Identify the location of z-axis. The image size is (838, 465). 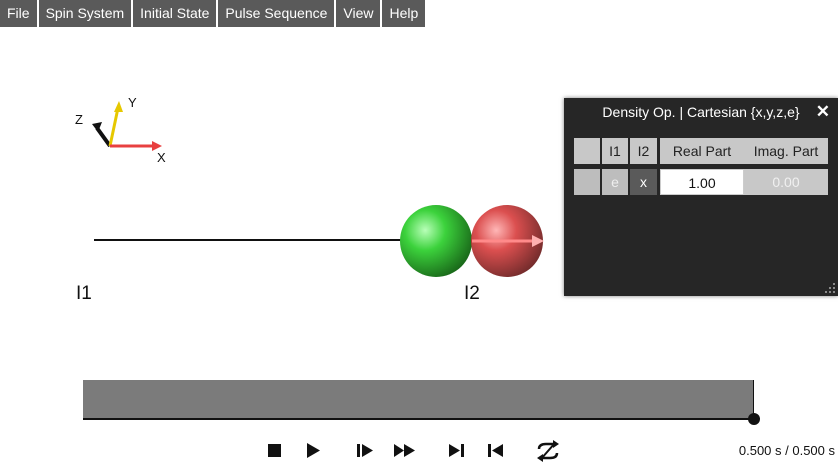
(103, 137).